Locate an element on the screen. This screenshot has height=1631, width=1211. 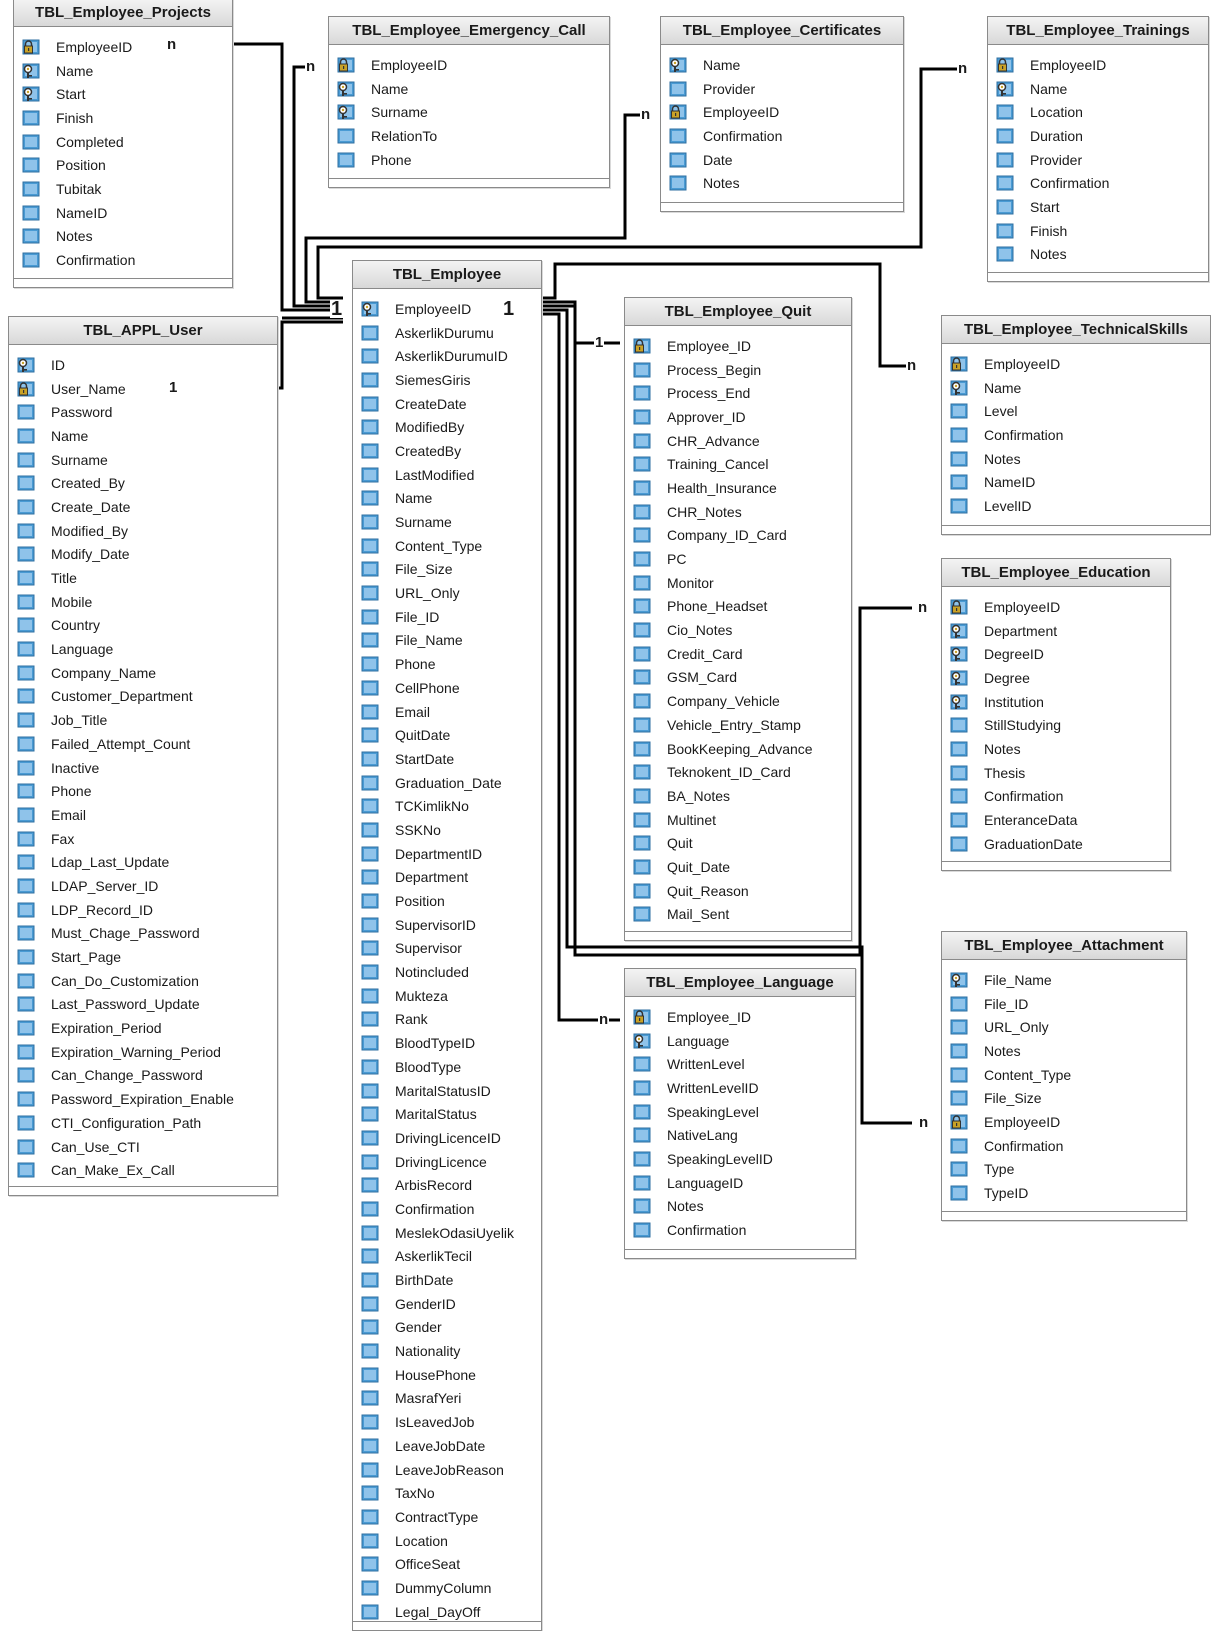
field-row: Training_Cancel is located at coordinates (738, 464).